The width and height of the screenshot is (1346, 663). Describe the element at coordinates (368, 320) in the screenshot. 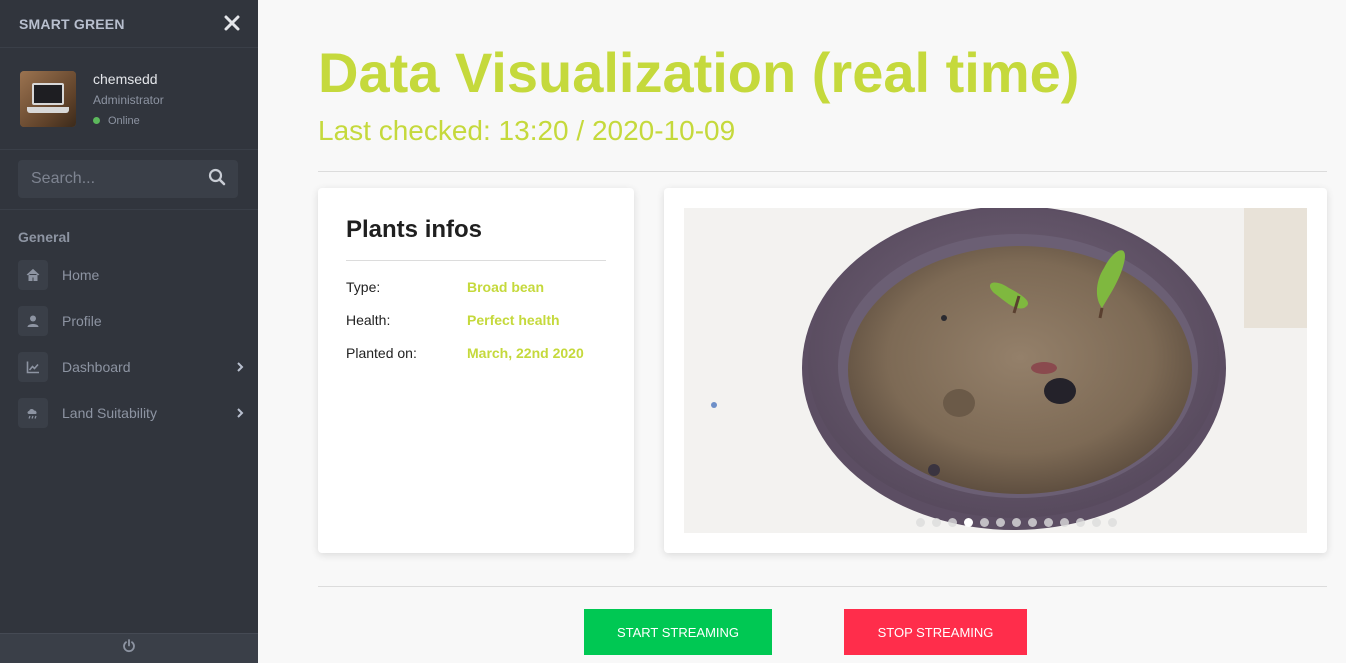

I see `info-key: Health:` at that location.